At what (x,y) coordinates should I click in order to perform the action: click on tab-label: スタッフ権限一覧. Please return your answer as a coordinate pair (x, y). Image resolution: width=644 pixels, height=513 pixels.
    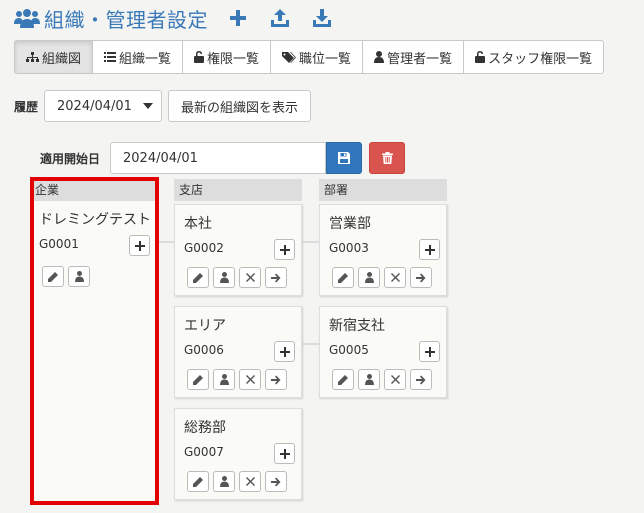
    Looking at the image, I should click on (540, 59).